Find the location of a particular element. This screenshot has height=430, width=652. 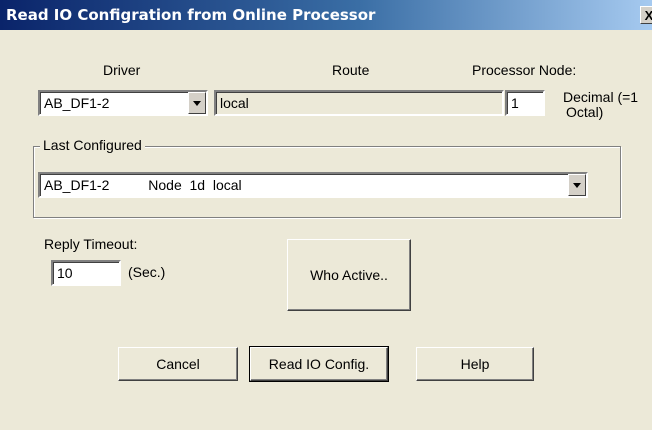

reply-timeout-input: 10 is located at coordinates (86, 273).